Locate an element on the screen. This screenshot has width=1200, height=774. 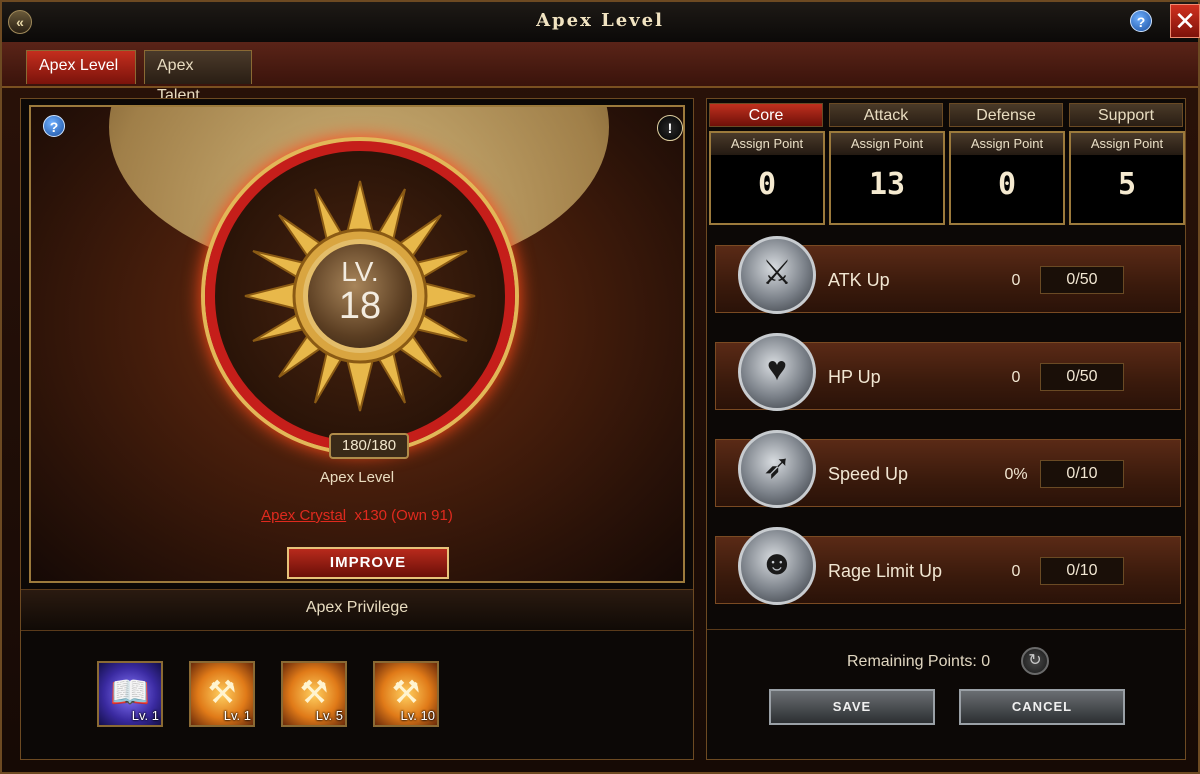
assign-point-support: Assign Point 5 is located at coordinates (1127, 178).